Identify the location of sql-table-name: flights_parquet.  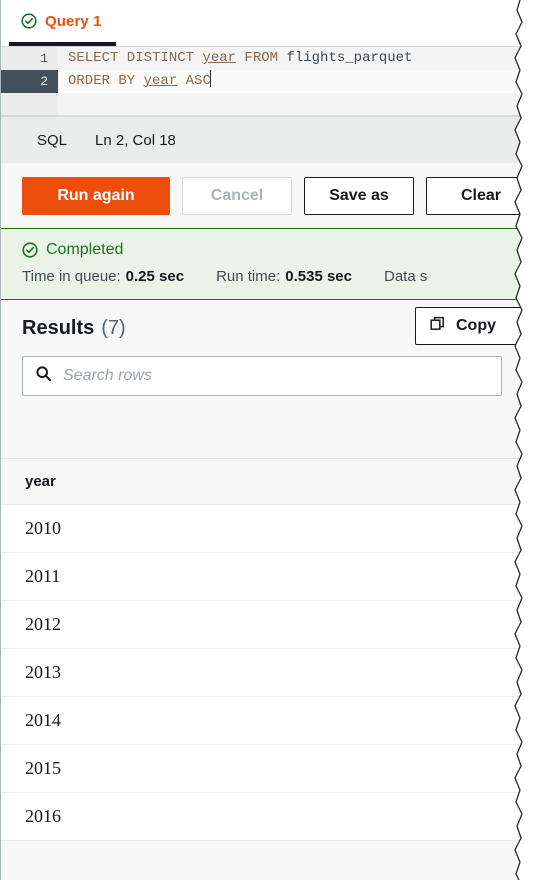
(349, 58).